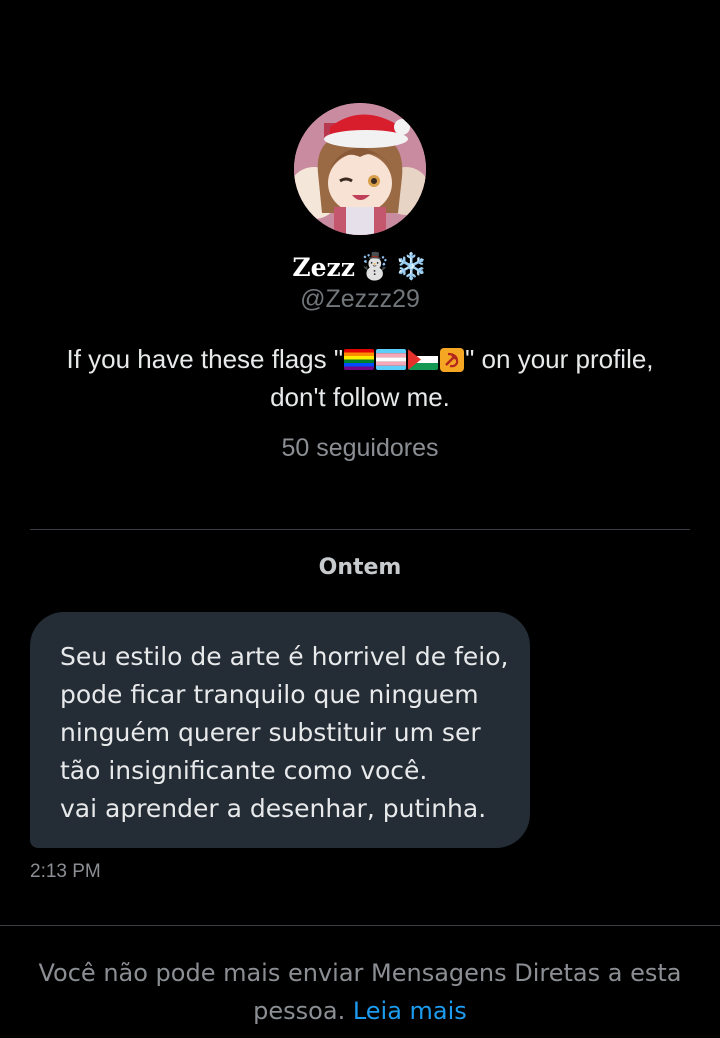 Image resolution: width=720 pixels, height=1038 pixels. I want to click on bio-text-before: If you have these flags ", so click(205, 359).